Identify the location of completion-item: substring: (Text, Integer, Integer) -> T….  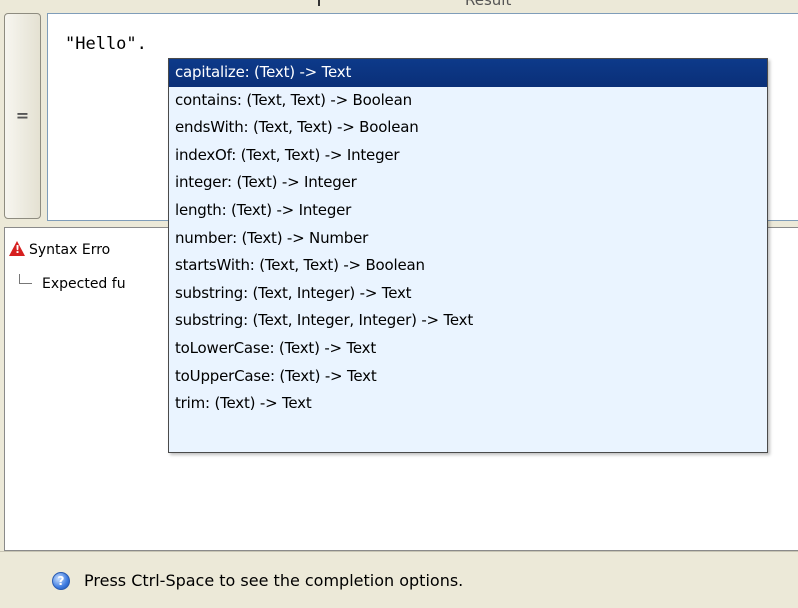
(468, 321).